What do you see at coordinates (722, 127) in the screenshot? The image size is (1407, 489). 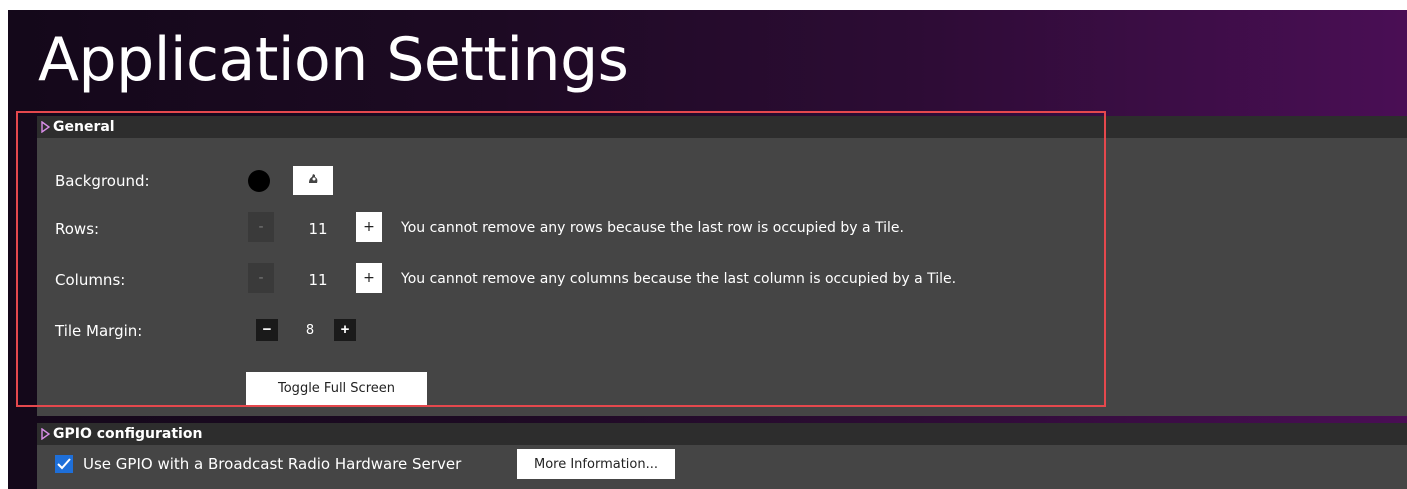 I see `general-section-header: General` at bounding box center [722, 127].